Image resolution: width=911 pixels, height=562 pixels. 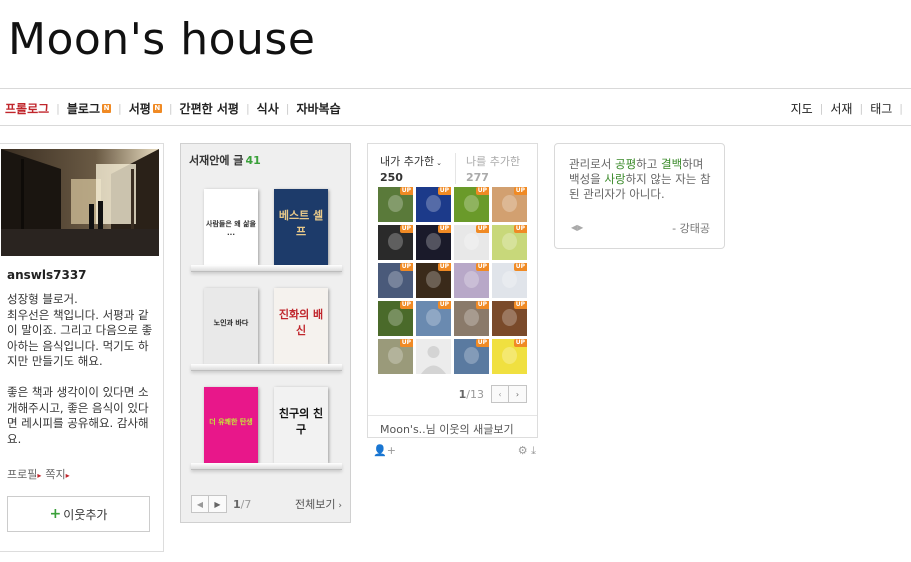 I want to click on book-title: 친구의 친구, so click(x=301, y=421).